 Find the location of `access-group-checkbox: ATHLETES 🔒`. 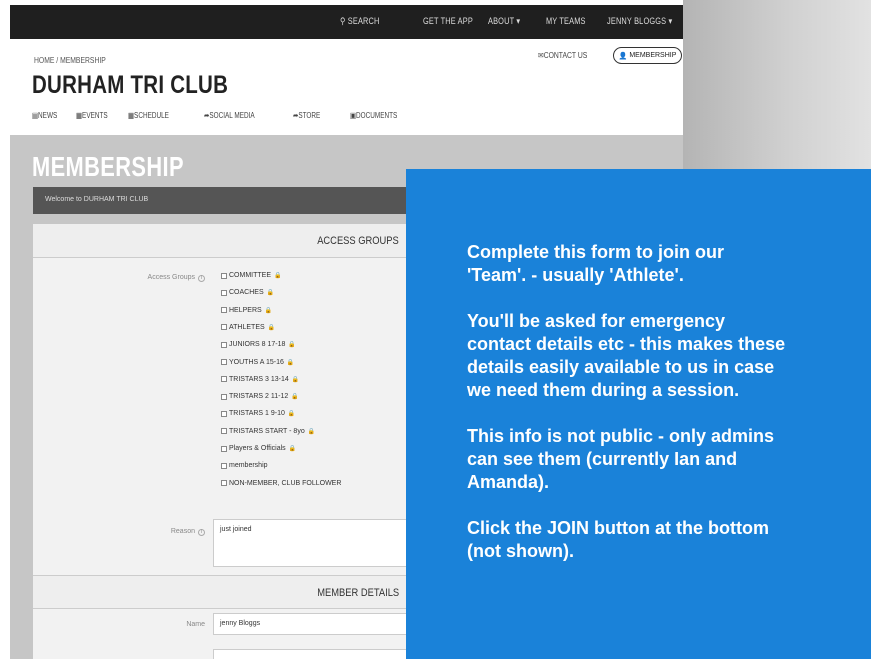

access-group-checkbox: ATHLETES 🔒 is located at coordinates (248, 327).